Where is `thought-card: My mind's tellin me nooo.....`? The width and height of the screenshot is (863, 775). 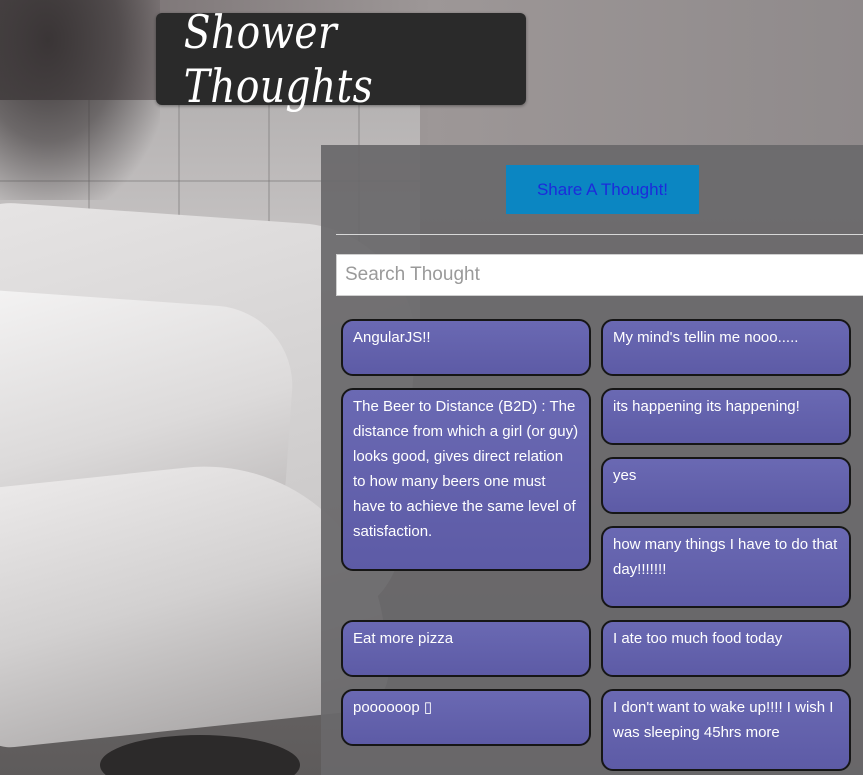 thought-card: My mind's tellin me nooo..... is located at coordinates (726, 347).